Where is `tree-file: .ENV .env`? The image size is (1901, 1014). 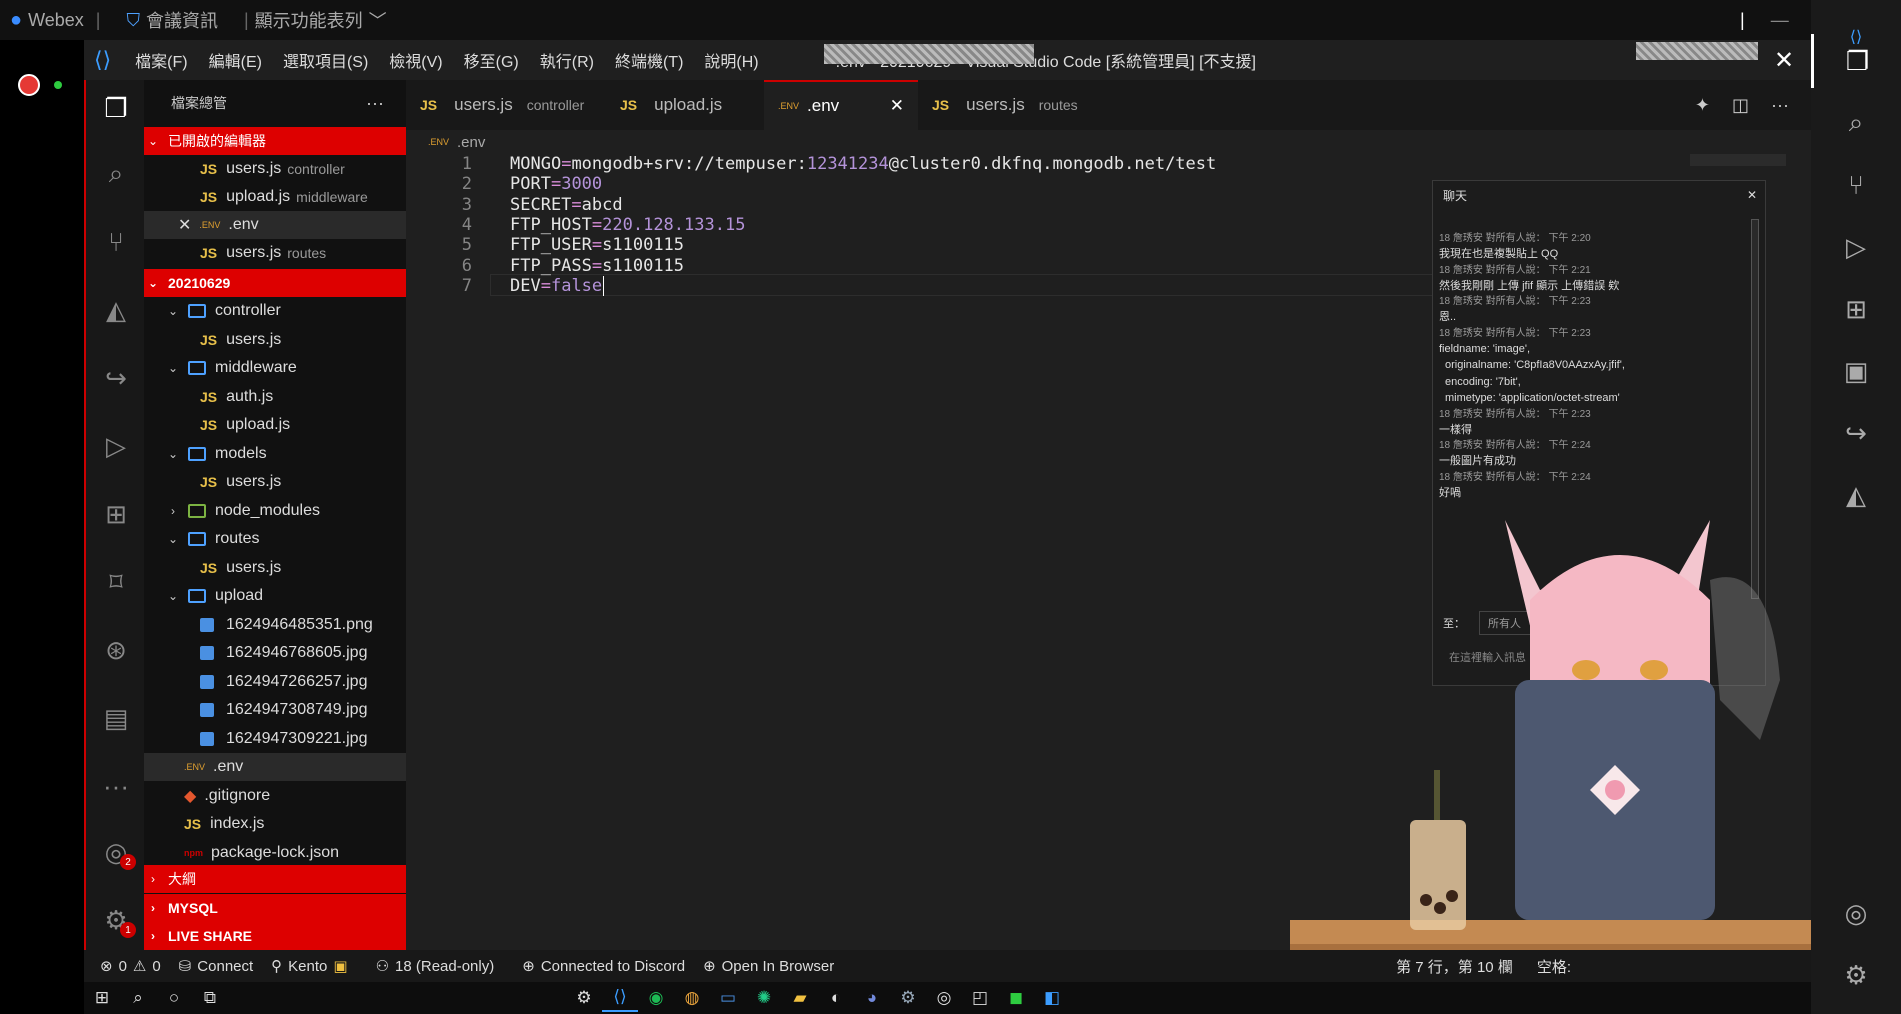 tree-file: .ENV .env is located at coordinates (275, 767).